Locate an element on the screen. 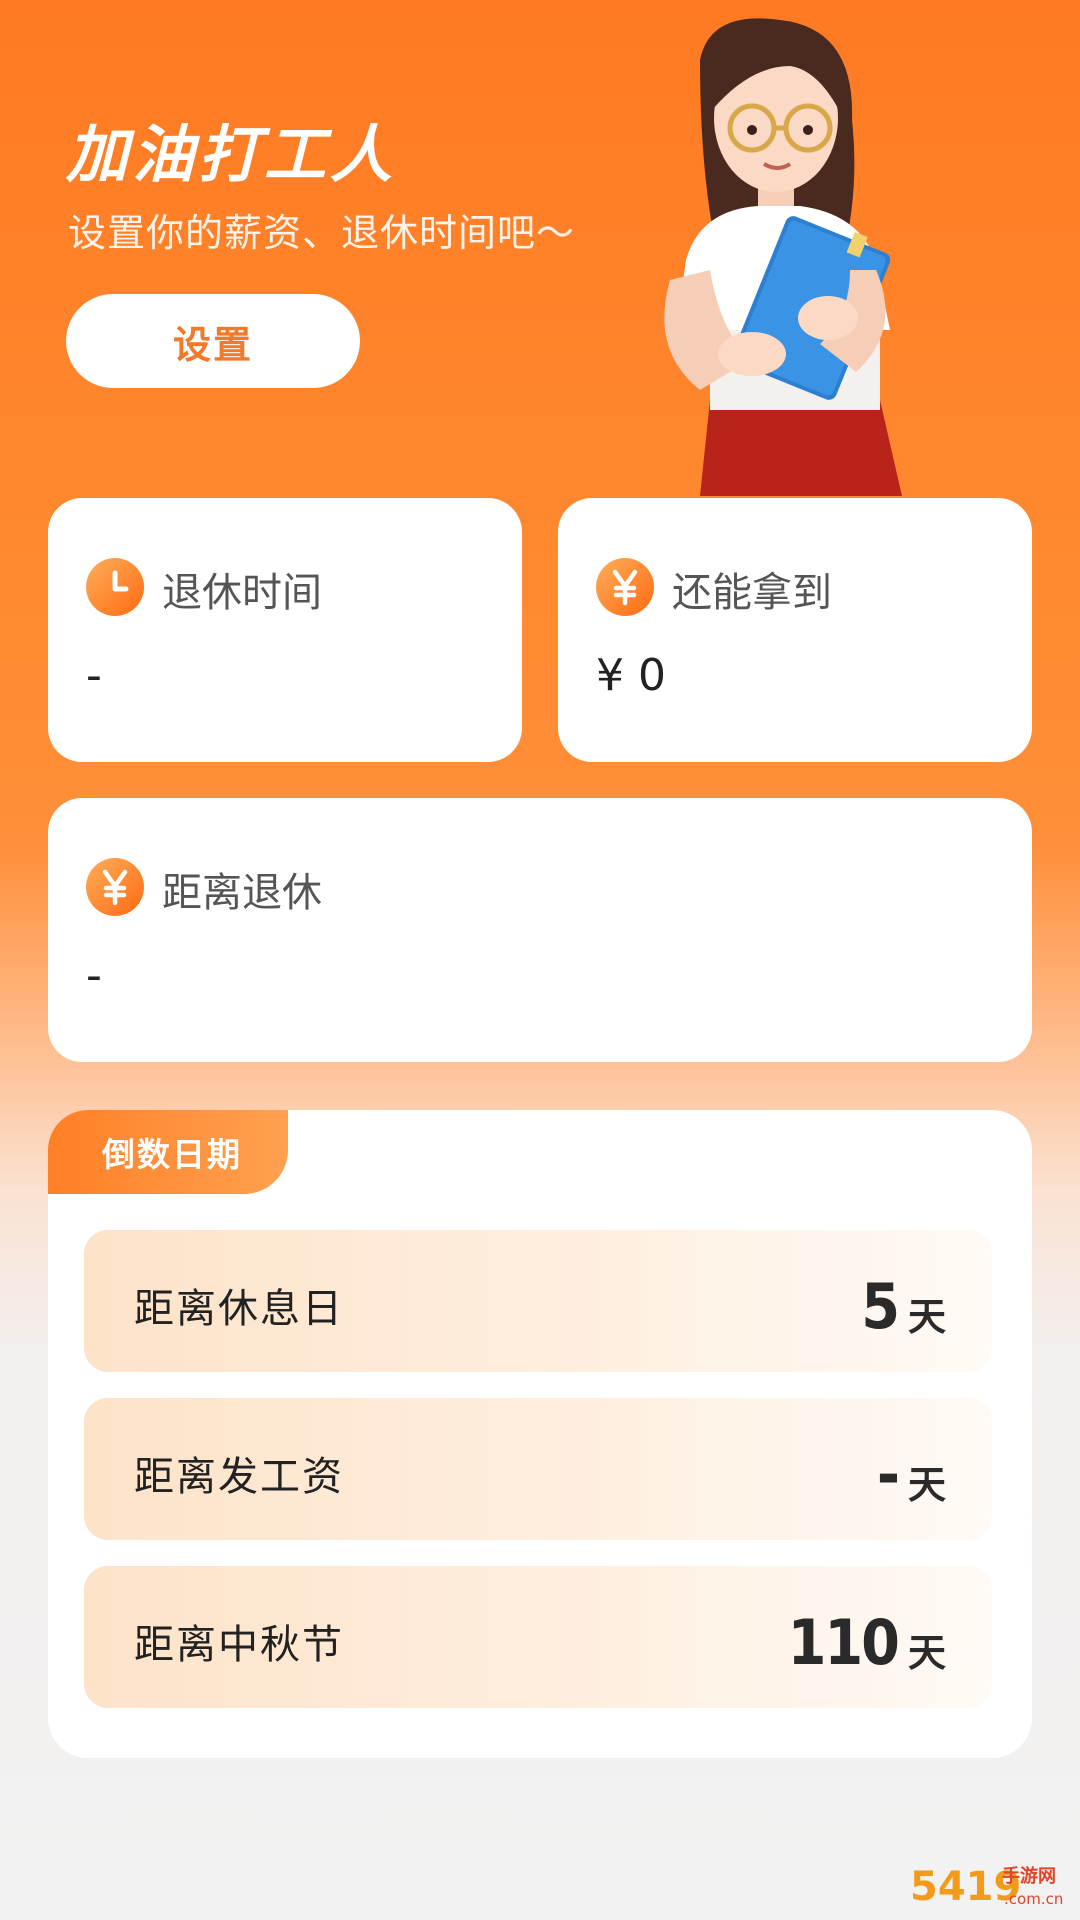 This screenshot has width=1080, height=1920. watermark-site: 手游网 is located at coordinates (1029, 1876).